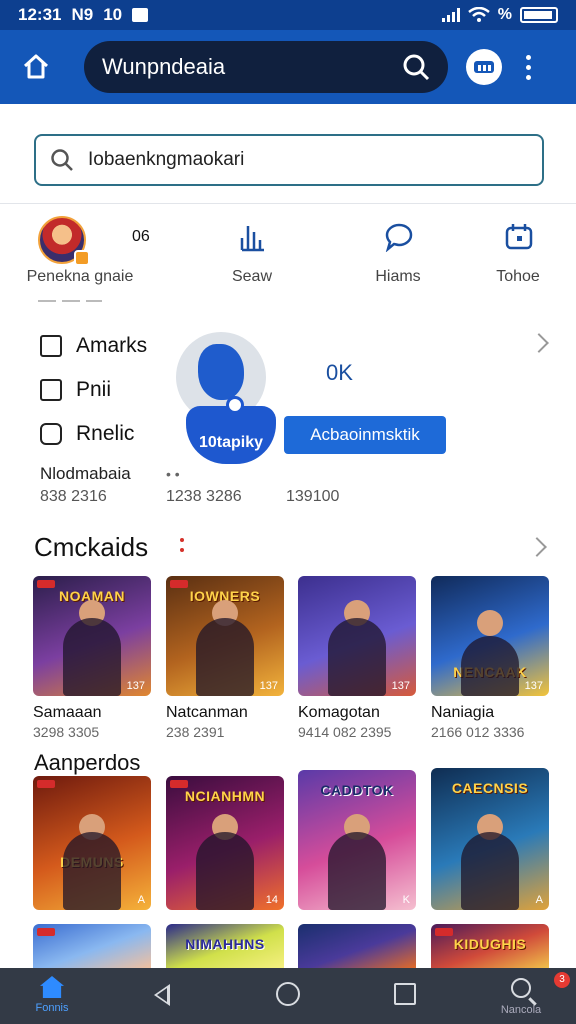  I want to click on action-button-label: Acbaoinmsktik, so click(365, 434).